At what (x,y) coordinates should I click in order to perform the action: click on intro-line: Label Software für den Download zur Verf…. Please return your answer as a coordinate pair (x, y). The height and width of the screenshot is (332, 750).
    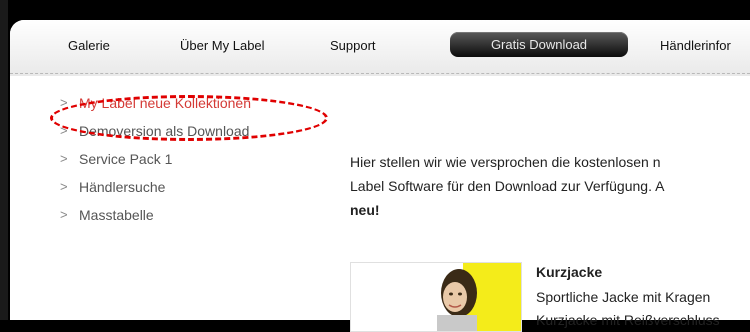
    Looking at the image, I should click on (507, 186).